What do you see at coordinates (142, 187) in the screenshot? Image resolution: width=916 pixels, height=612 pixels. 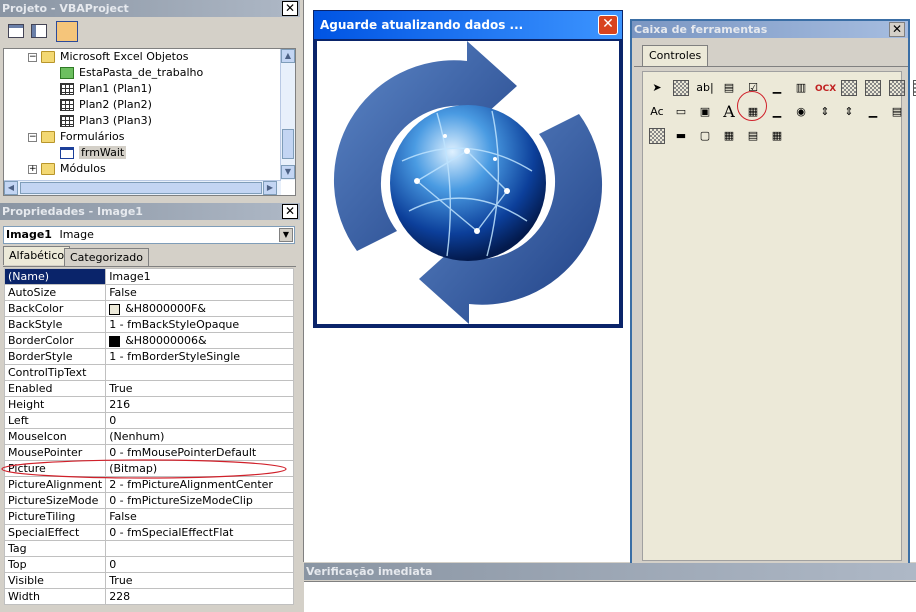 I see `project-tree-hscrollbar: ◀ ▶` at bounding box center [142, 187].